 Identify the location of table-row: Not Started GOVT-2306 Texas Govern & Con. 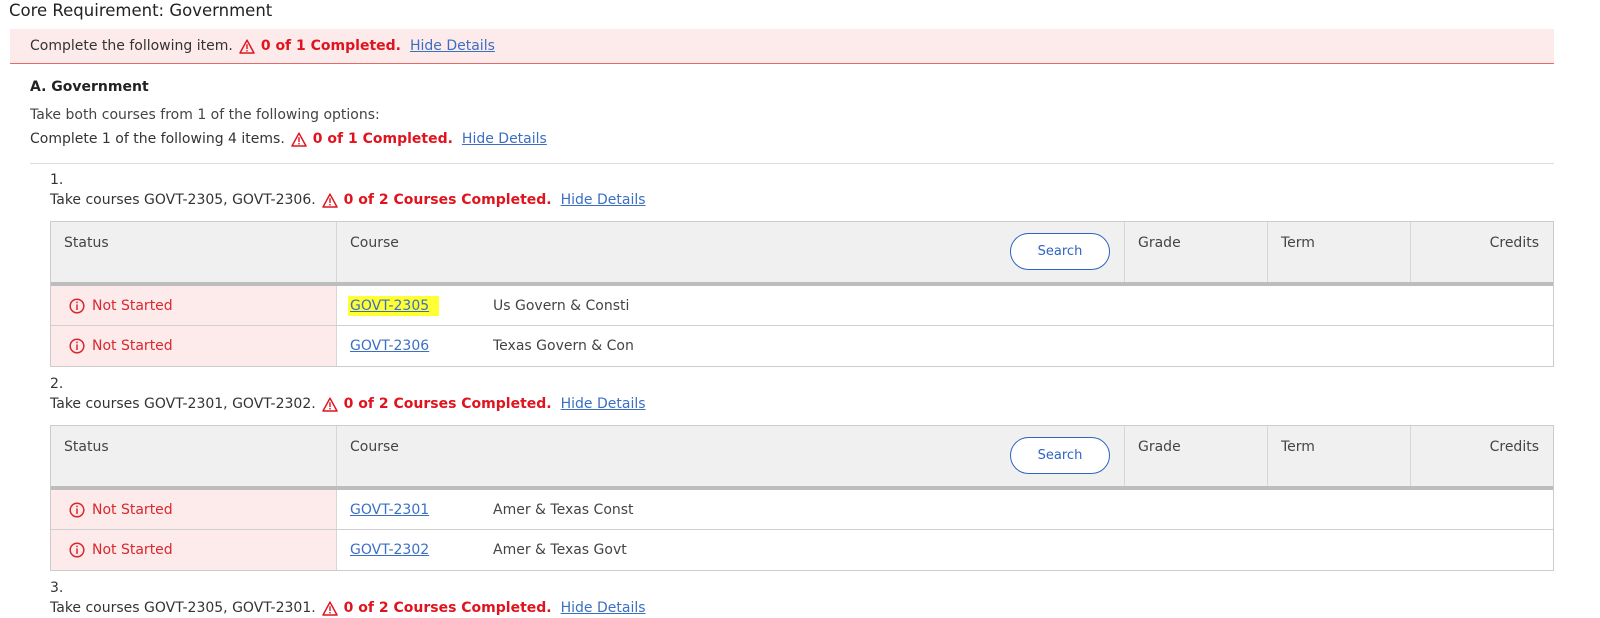
(802, 346).